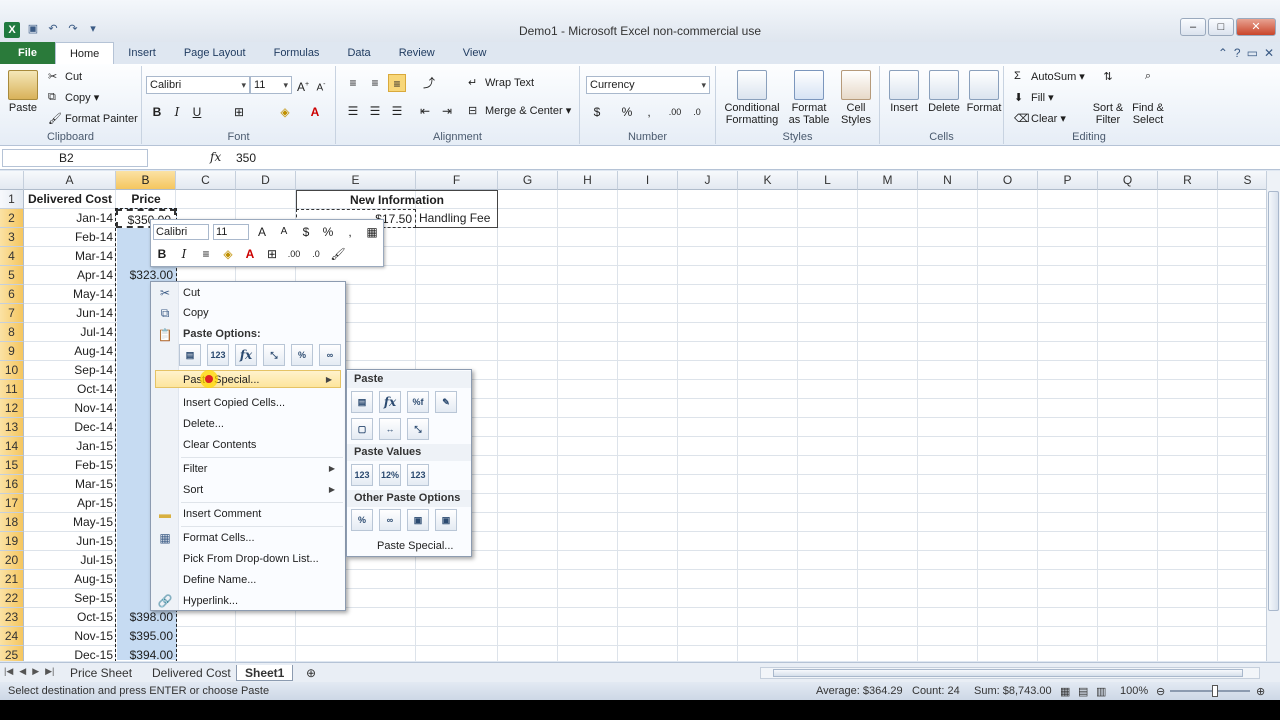 Image resolution: width=1280 pixels, height=720 pixels. What do you see at coordinates (70, 598) in the screenshot?
I see `cell-a22: Sep-15` at bounding box center [70, 598].